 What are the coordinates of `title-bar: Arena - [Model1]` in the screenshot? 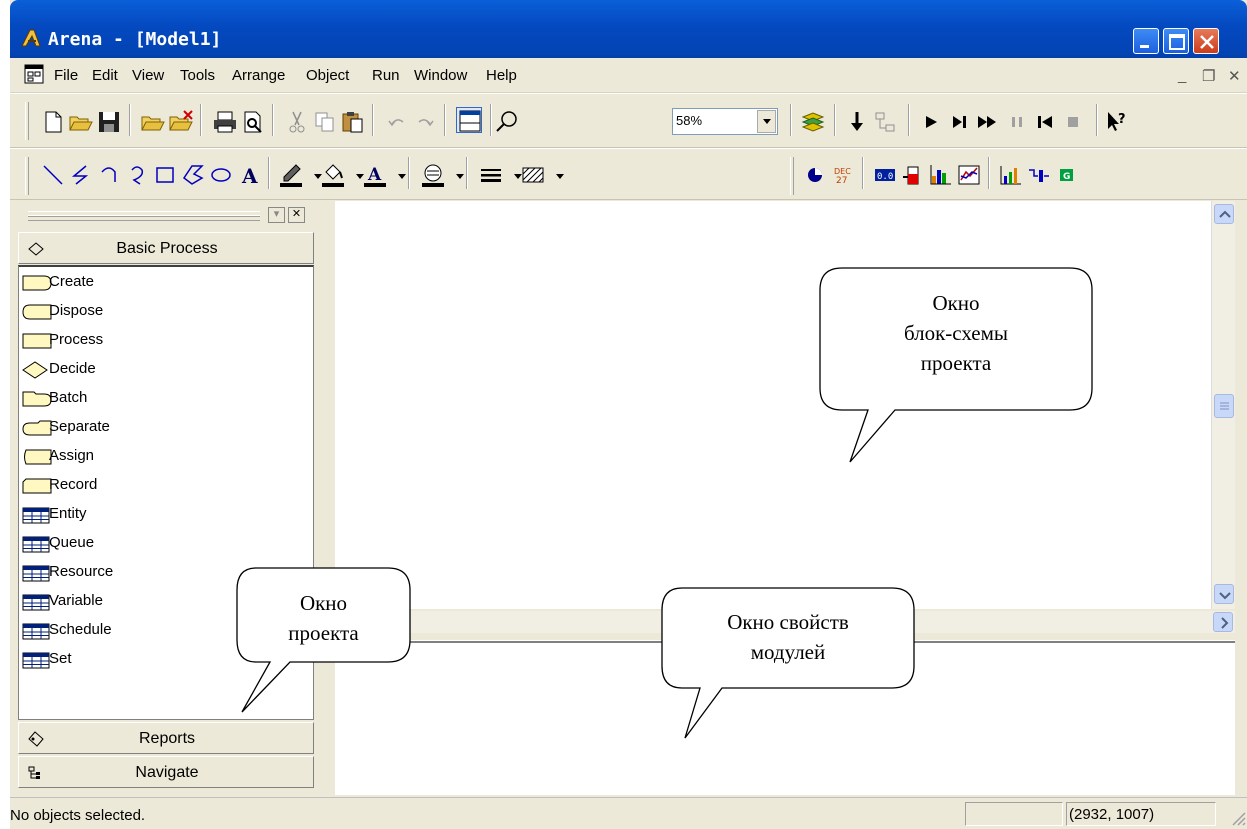 It's located at (628, 29).